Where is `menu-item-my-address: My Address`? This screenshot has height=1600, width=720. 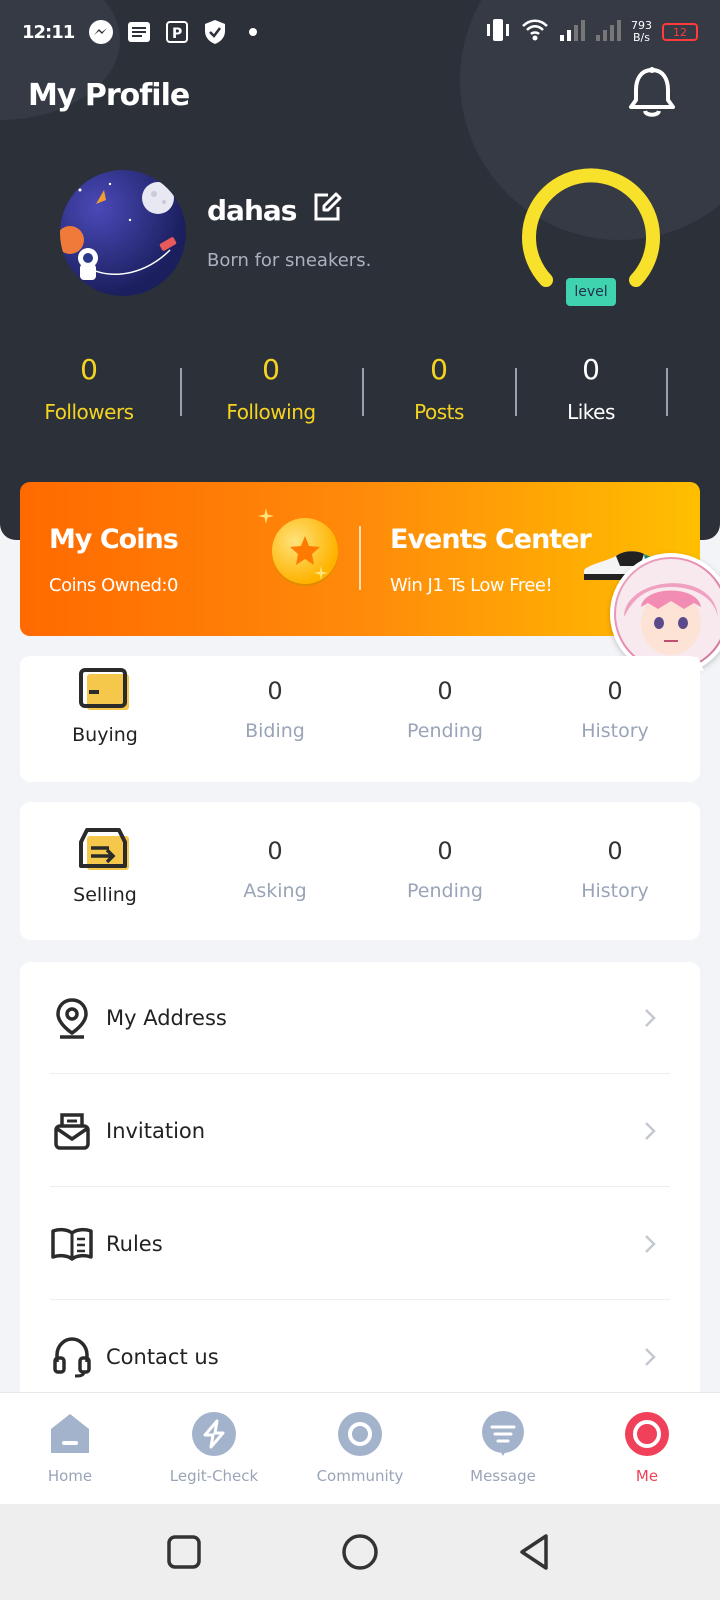 menu-item-my-address: My Address is located at coordinates (360, 1018).